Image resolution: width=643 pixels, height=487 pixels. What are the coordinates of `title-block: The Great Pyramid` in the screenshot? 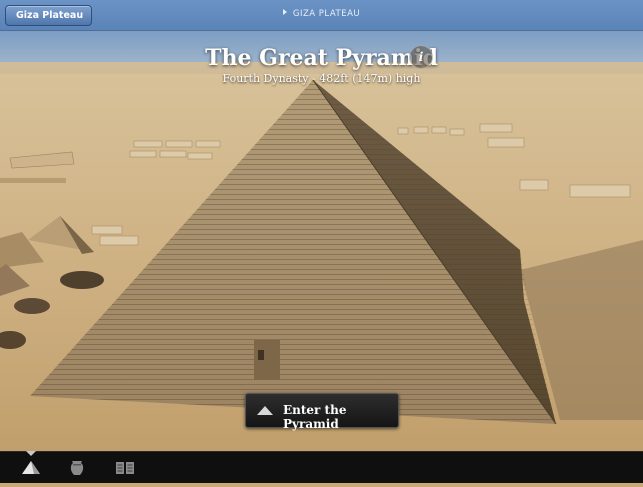 It's located at (321, 58).